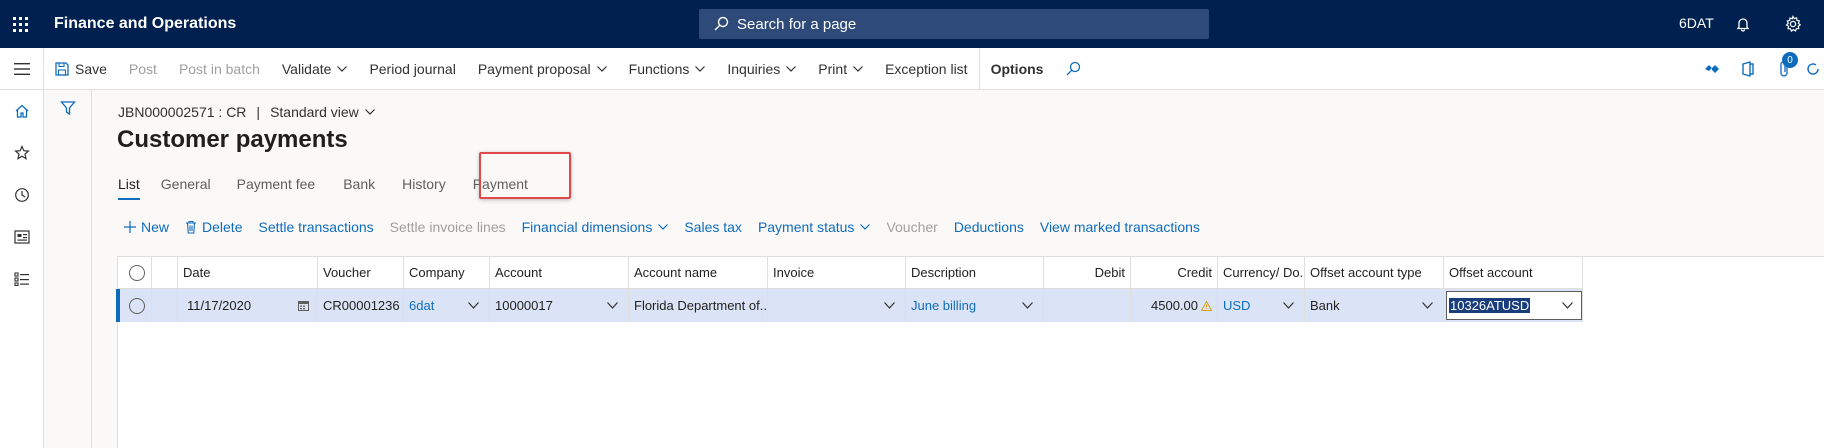 This screenshot has height=448, width=1824. What do you see at coordinates (186, 184) in the screenshot?
I see `tab-general: General` at bounding box center [186, 184].